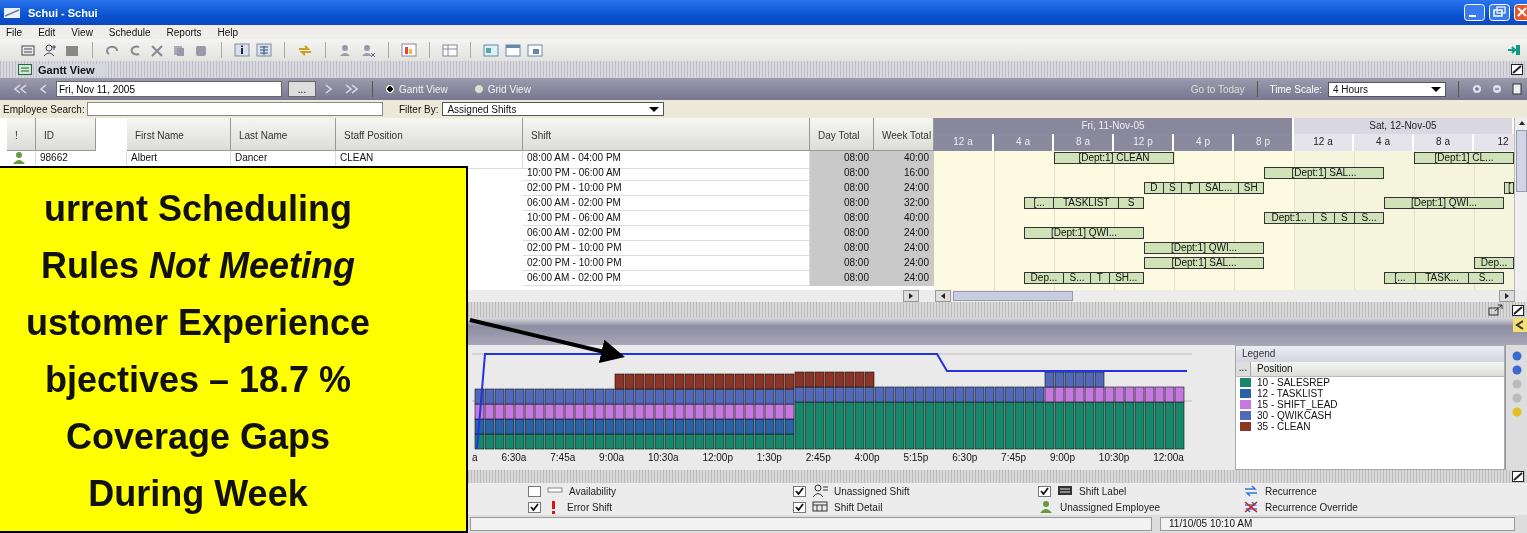 The image size is (1527, 533). Describe the element at coordinates (21, 134) in the screenshot. I see `column-header: !` at that location.